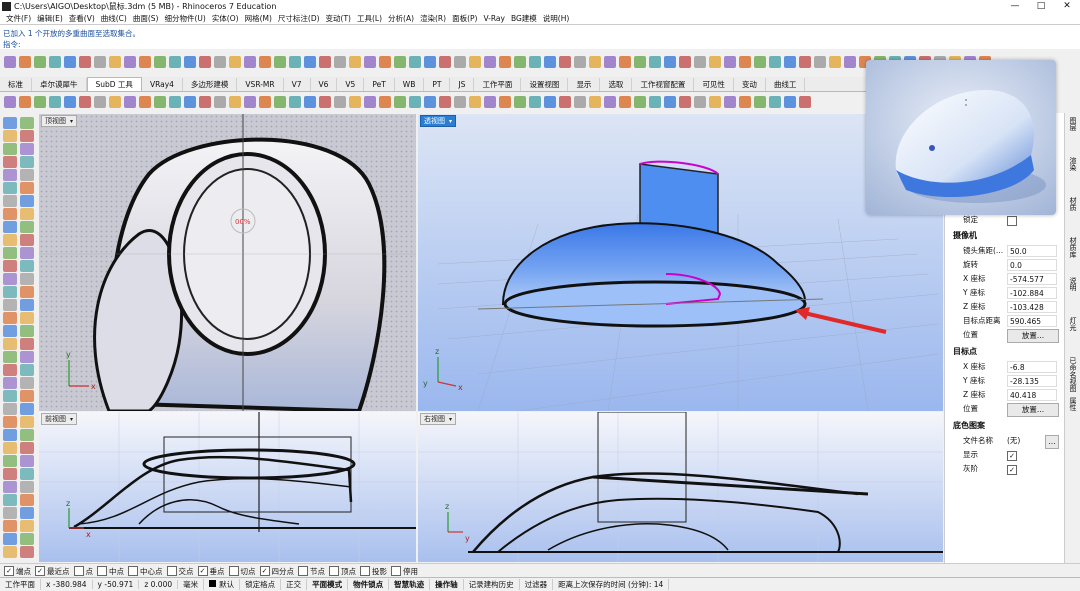  Describe the element at coordinates (258, 18) in the screenshot. I see `menu-item: 网格(M)` at that location.